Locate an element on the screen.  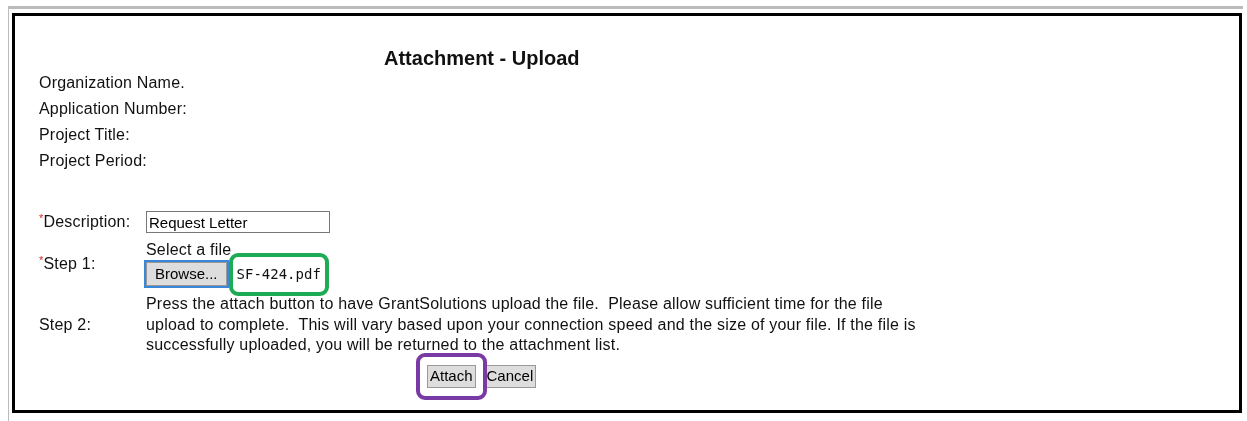
field-label: Organization Name. is located at coordinates (112, 83).